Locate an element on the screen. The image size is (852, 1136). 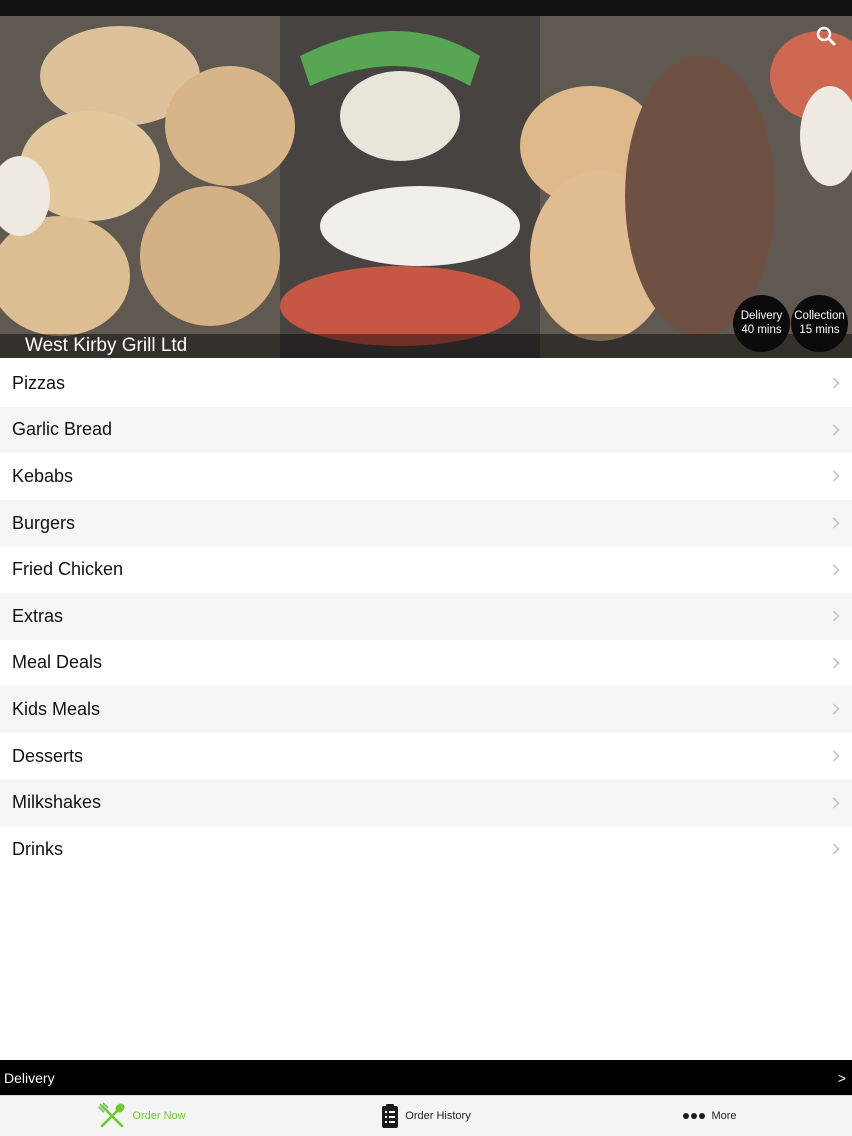
menu-item-kebabs: Kebabs is located at coordinates (426, 476).